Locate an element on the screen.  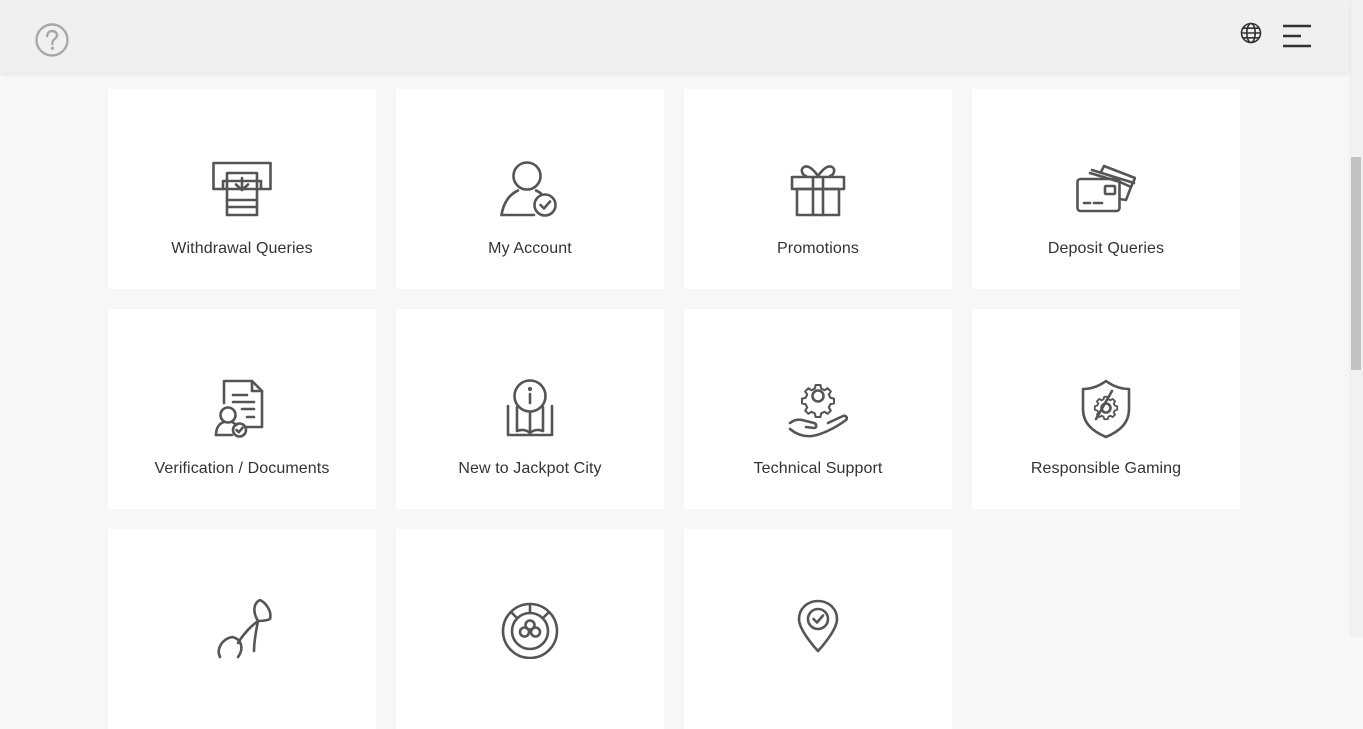
document-user-icon is located at coordinates (242, 409).